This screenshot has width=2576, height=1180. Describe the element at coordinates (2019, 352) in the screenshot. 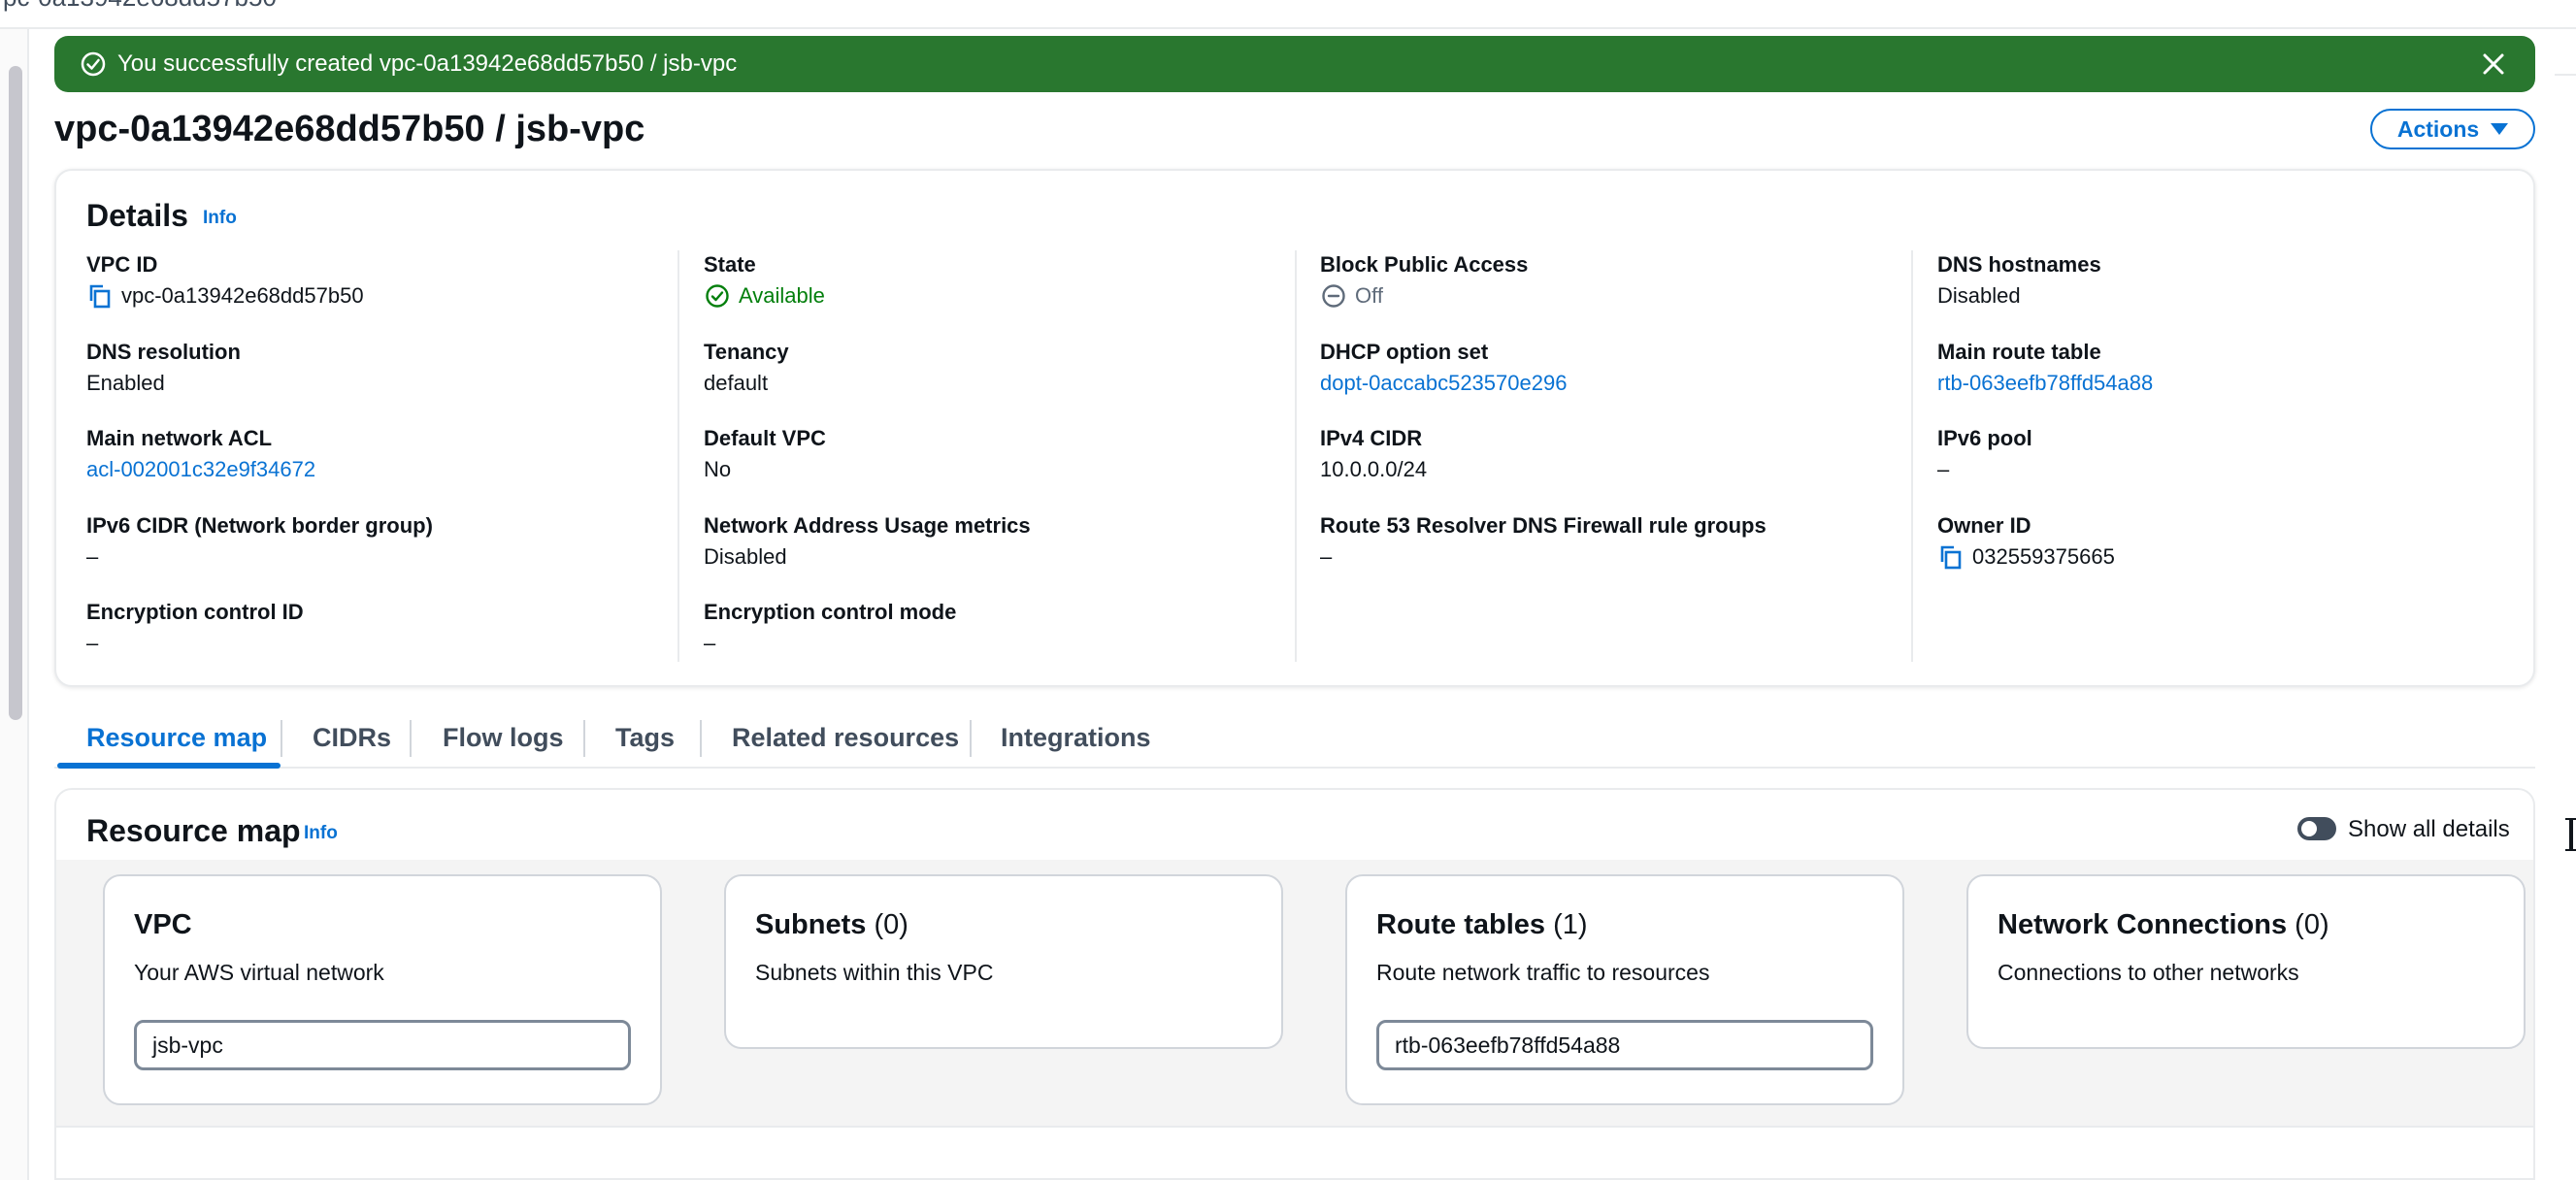

I see `field-label: Main route table` at that location.